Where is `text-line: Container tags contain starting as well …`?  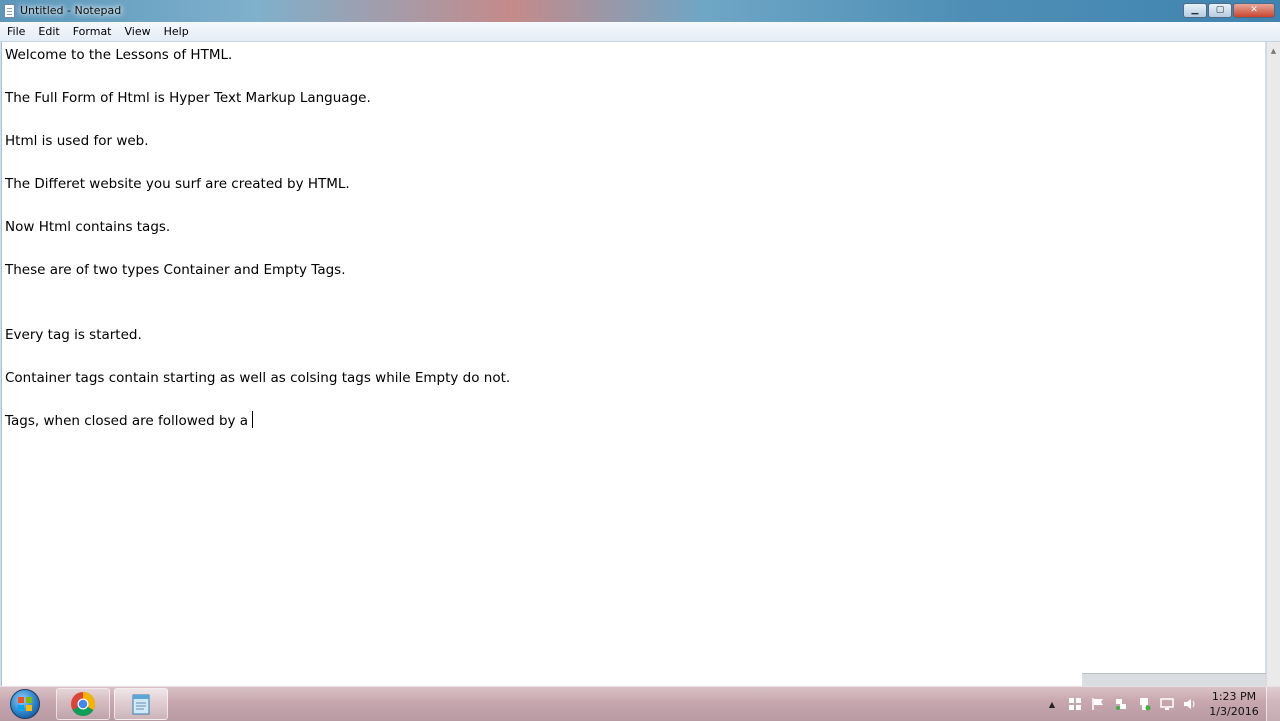 text-line: Container tags contain starting as well … is located at coordinates (258, 378).